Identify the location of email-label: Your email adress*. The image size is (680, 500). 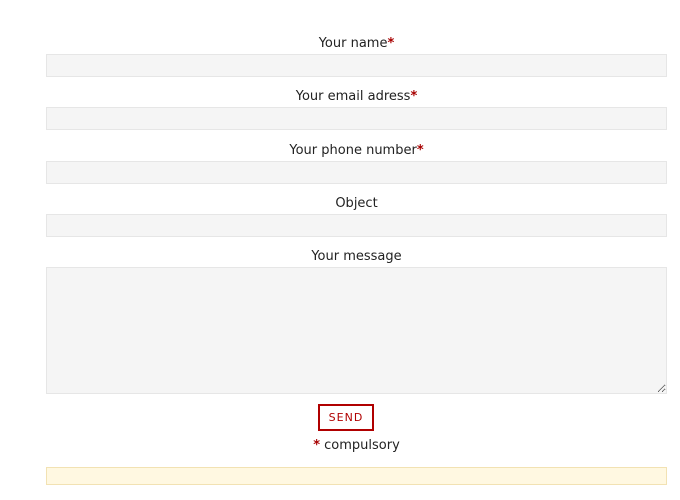
(356, 97).